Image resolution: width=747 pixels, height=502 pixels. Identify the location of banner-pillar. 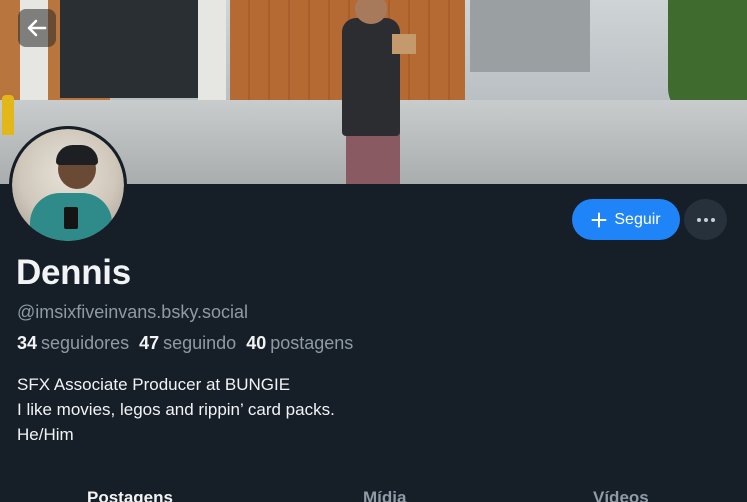
(212, 56).